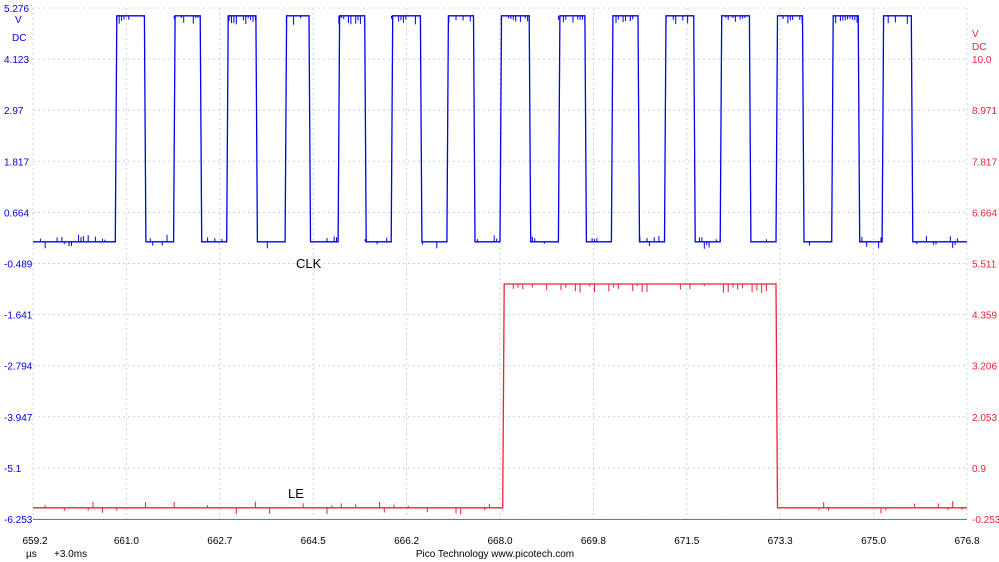  Describe the element at coordinates (14, 111) in the screenshot. I see `left-tick-label: 2.97` at that location.